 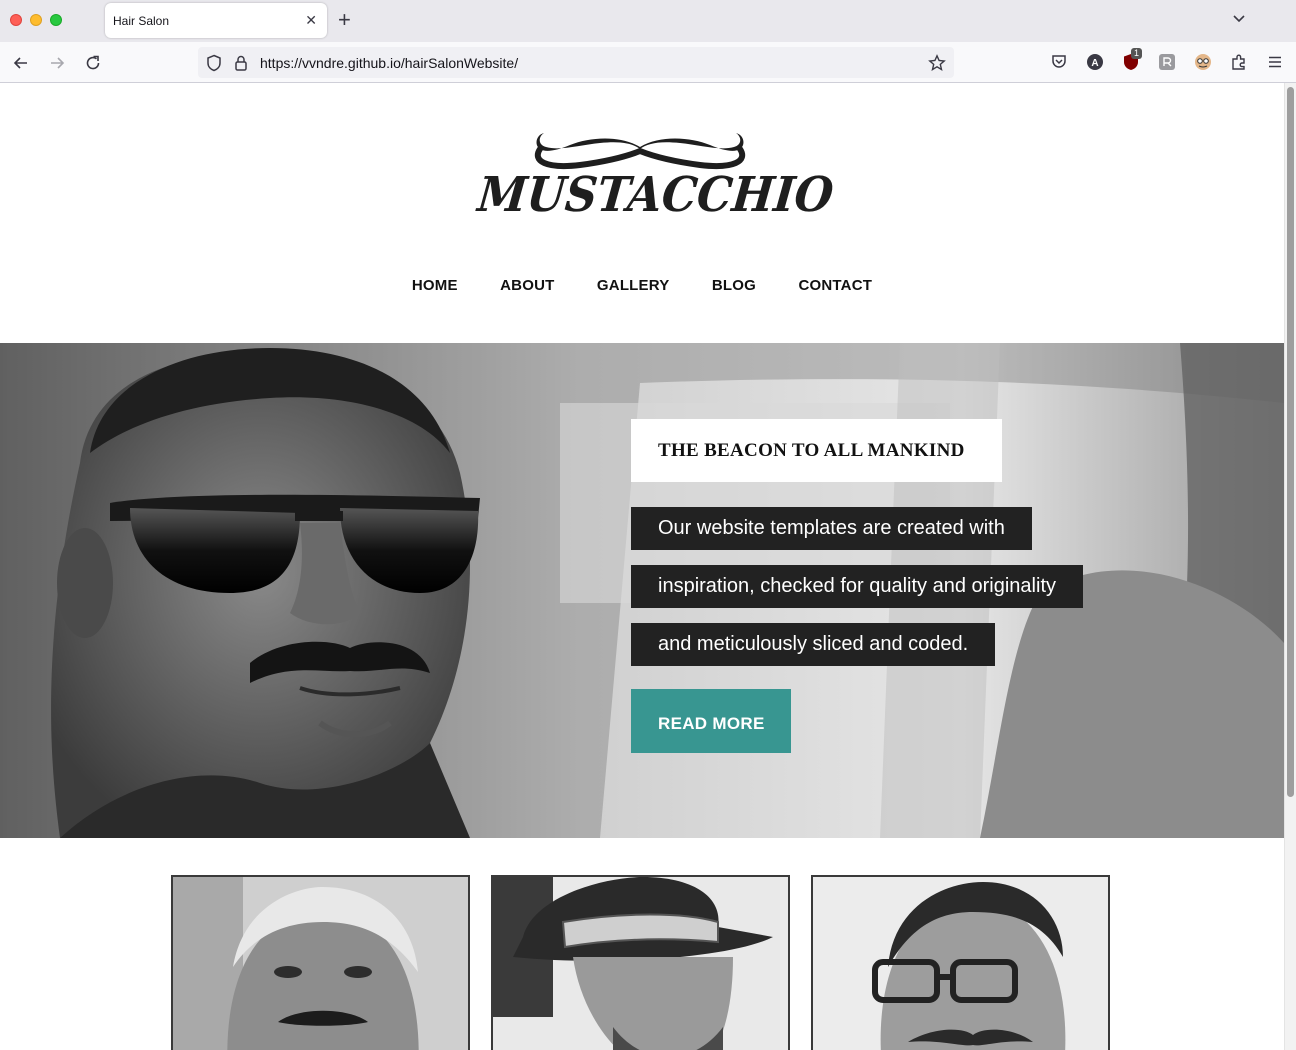 I want to click on app-menu-icon, so click(x=1275, y=62).